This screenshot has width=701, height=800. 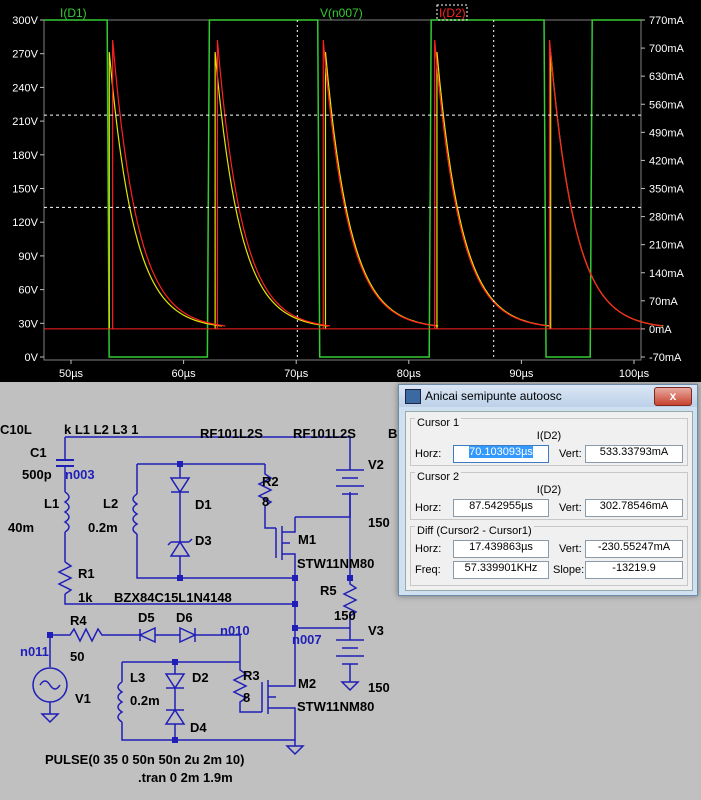 What do you see at coordinates (667, 133) in the screenshot?
I see `right-axis-tick-label: 490mA` at bounding box center [667, 133].